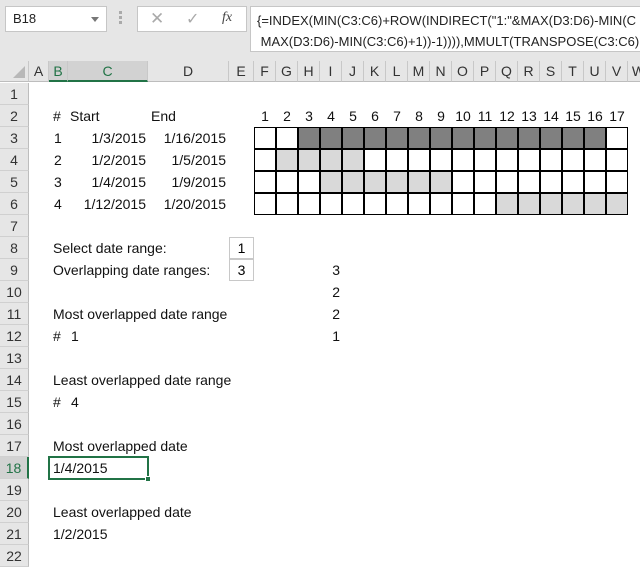 This screenshot has height=567, width=640. What do you see at coordinates (25, 18) in the screenshot?
I see `name-box-value: B18` at bounding box center [25, 18].